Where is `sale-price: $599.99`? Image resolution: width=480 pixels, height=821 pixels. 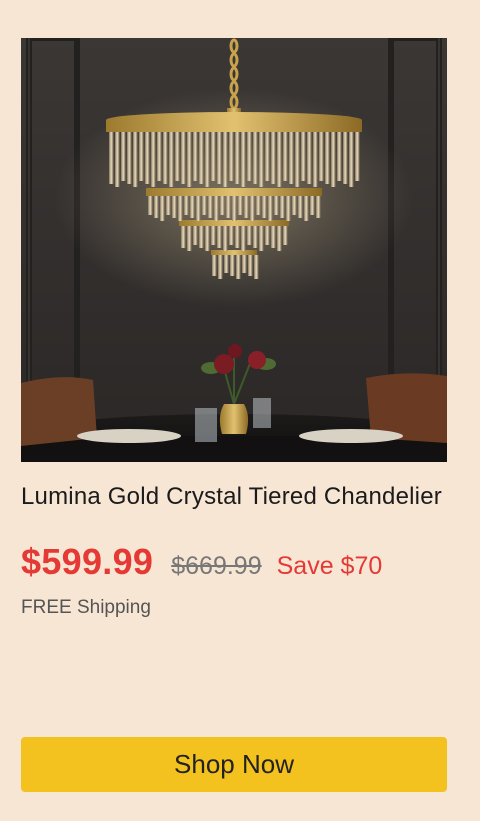 sale-price: $599.99 is located at coordinates (87, 561).